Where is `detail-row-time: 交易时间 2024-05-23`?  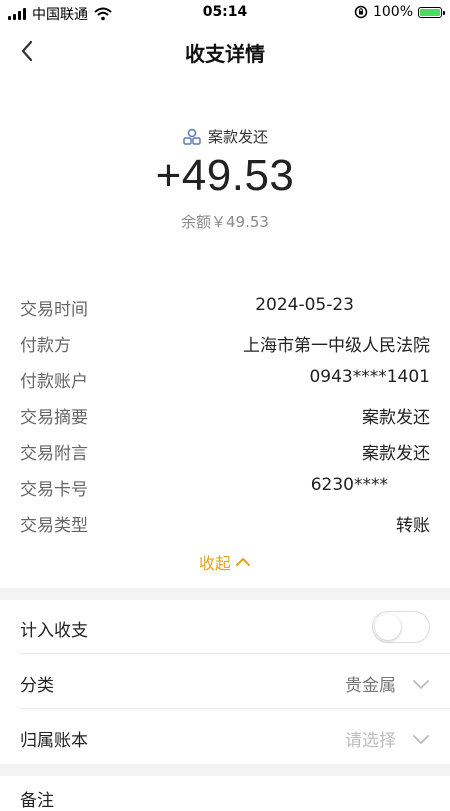
detail-row-time: 交易时间 2024-05-23 is located at coordinates (225, 305).